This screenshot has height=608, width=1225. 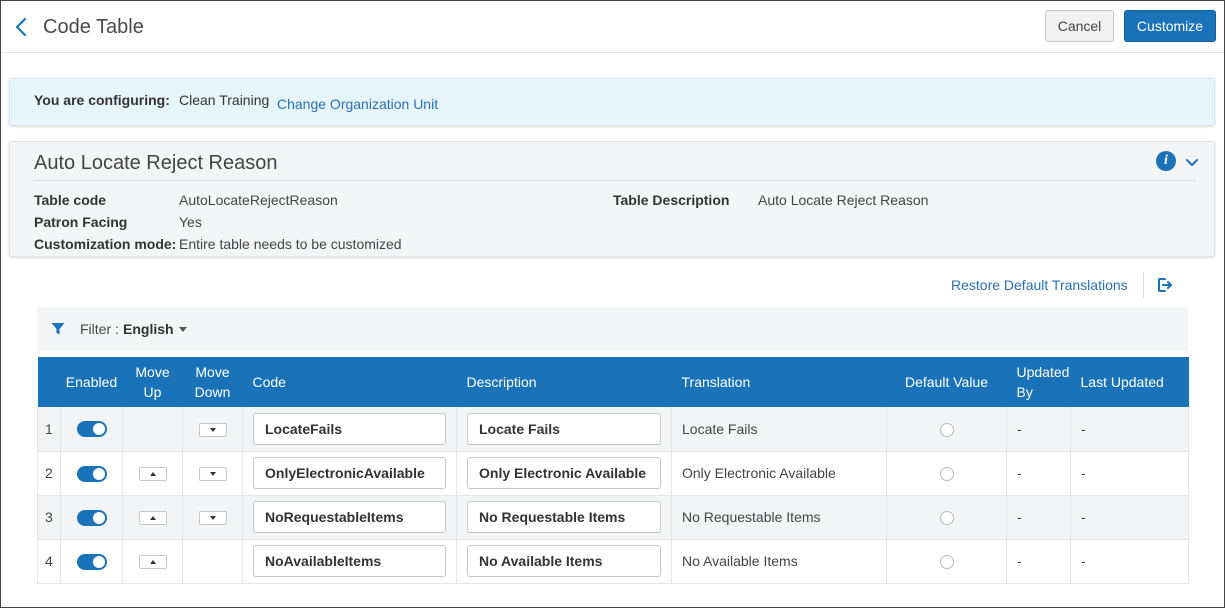 I want to click on filter-label: Filter :, so click(x=99, y=329).